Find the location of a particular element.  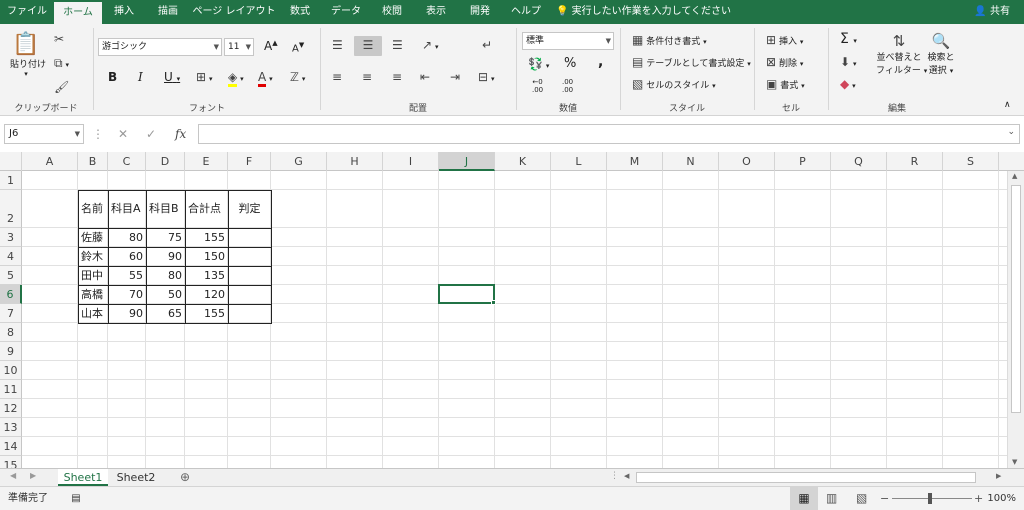

fill-color-button: ◈ ▾ is located at coordinates (236, 78).